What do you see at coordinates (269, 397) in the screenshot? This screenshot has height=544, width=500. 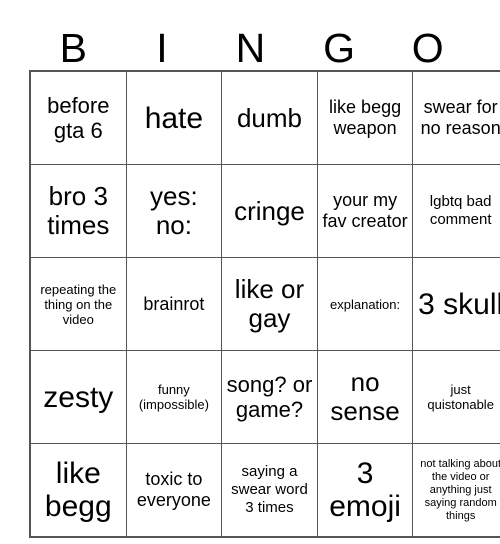 I see `bingo-cell: song? or game?` at bounding box center [269, 397].